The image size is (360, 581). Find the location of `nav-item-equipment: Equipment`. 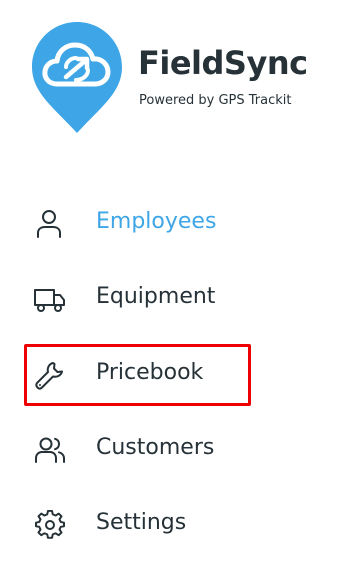

nav-item-equipment: Equipment is located at coordinates (180, 299).